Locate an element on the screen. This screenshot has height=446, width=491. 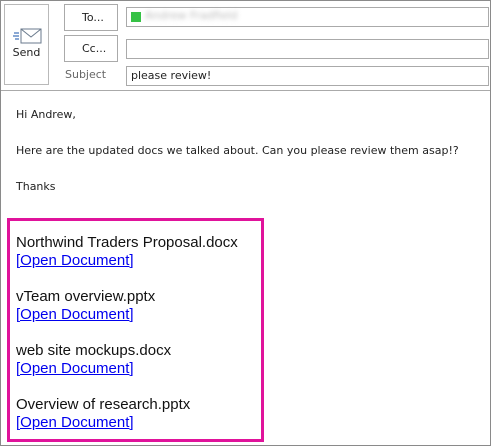
attachment-name: vTeam overview.pptx is located at coordinates (86, 296).